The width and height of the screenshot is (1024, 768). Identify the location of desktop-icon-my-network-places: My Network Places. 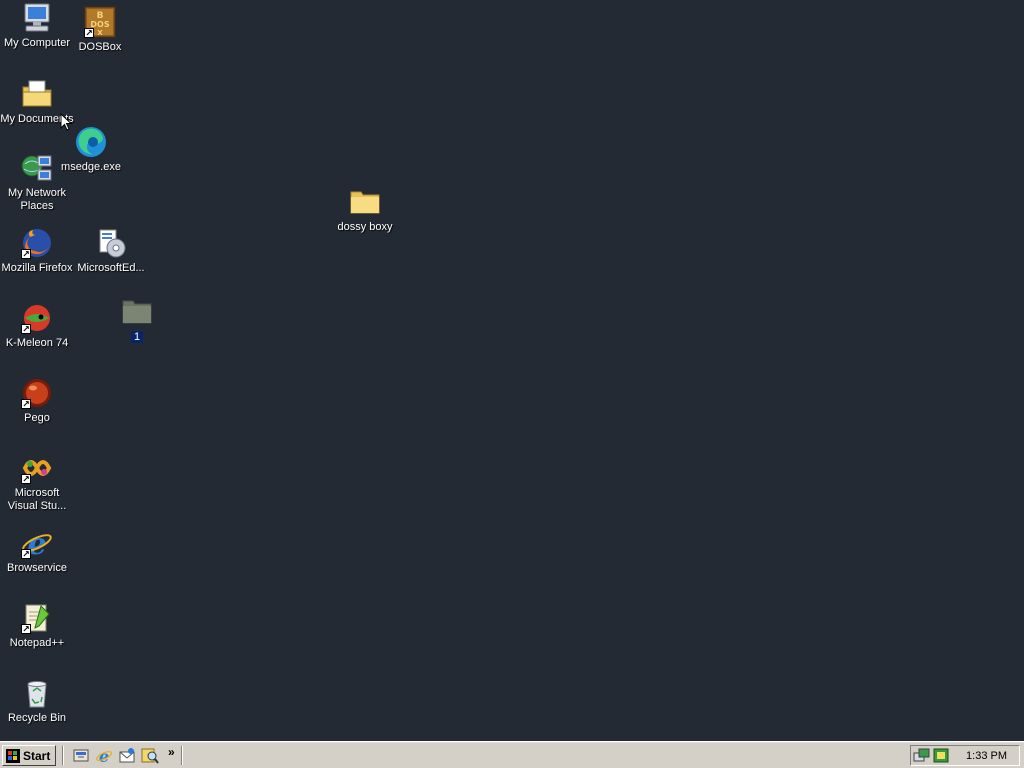
(37, 182).